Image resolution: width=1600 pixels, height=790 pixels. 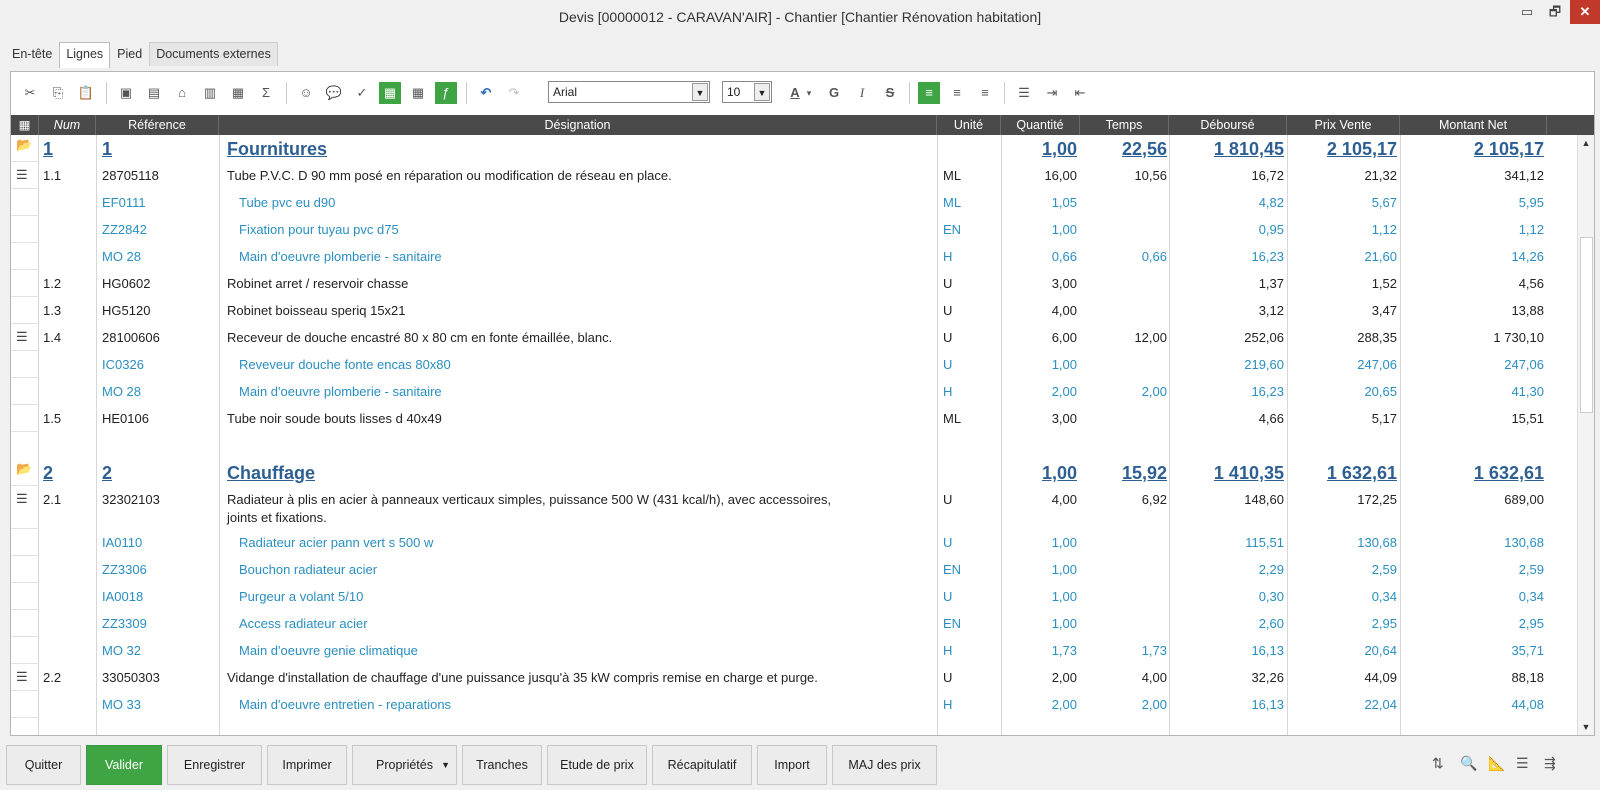 What do you see at coordinates (1042, 651) in the screenshot?
I see `cell-qty: 1,73` at bounding box center [1042, 651].